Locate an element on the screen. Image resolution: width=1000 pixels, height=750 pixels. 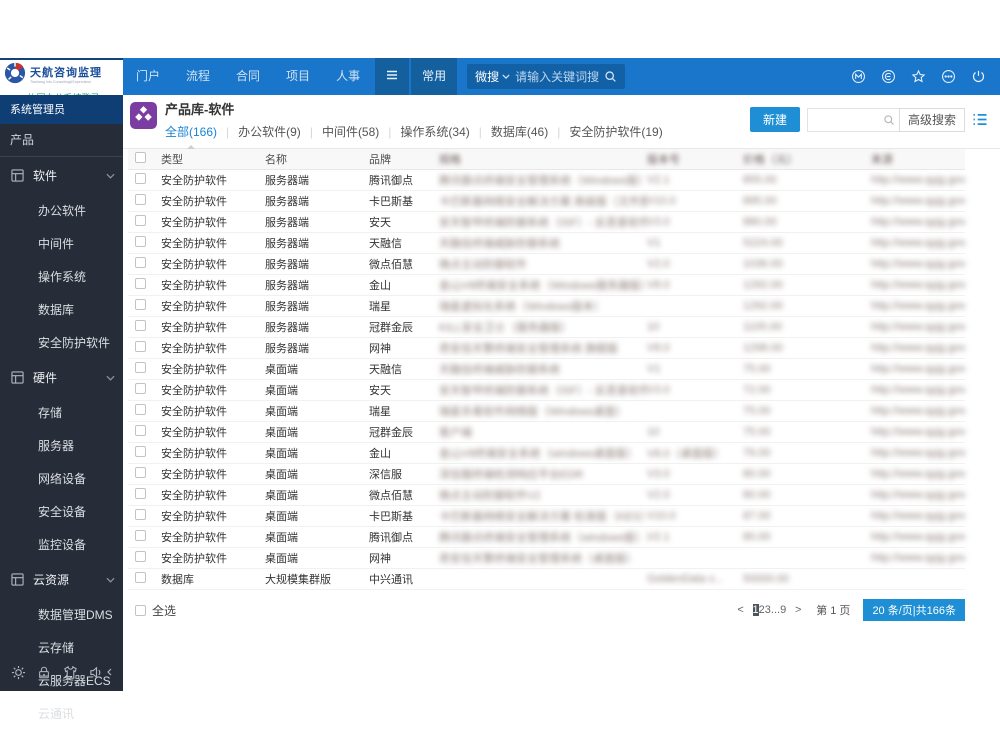
sidebar-item-数据库: 数据库 is located at coordinates (61, 309).